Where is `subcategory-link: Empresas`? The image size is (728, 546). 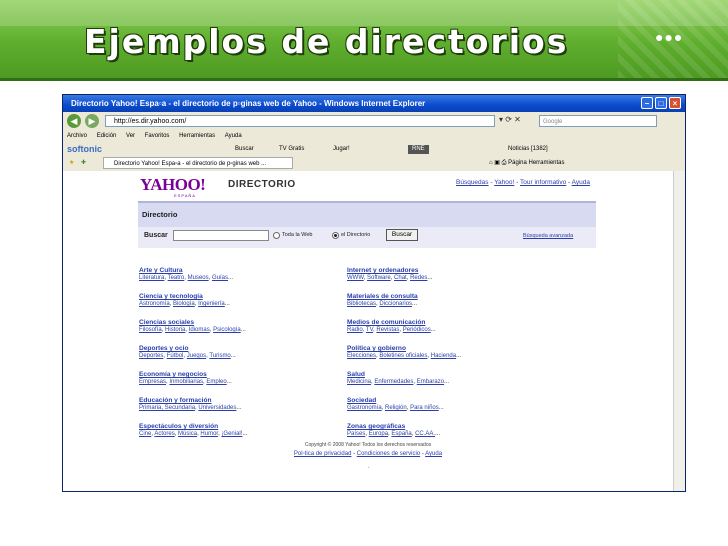
subcategory-link: Empresas is located at coordinates (152, 382).